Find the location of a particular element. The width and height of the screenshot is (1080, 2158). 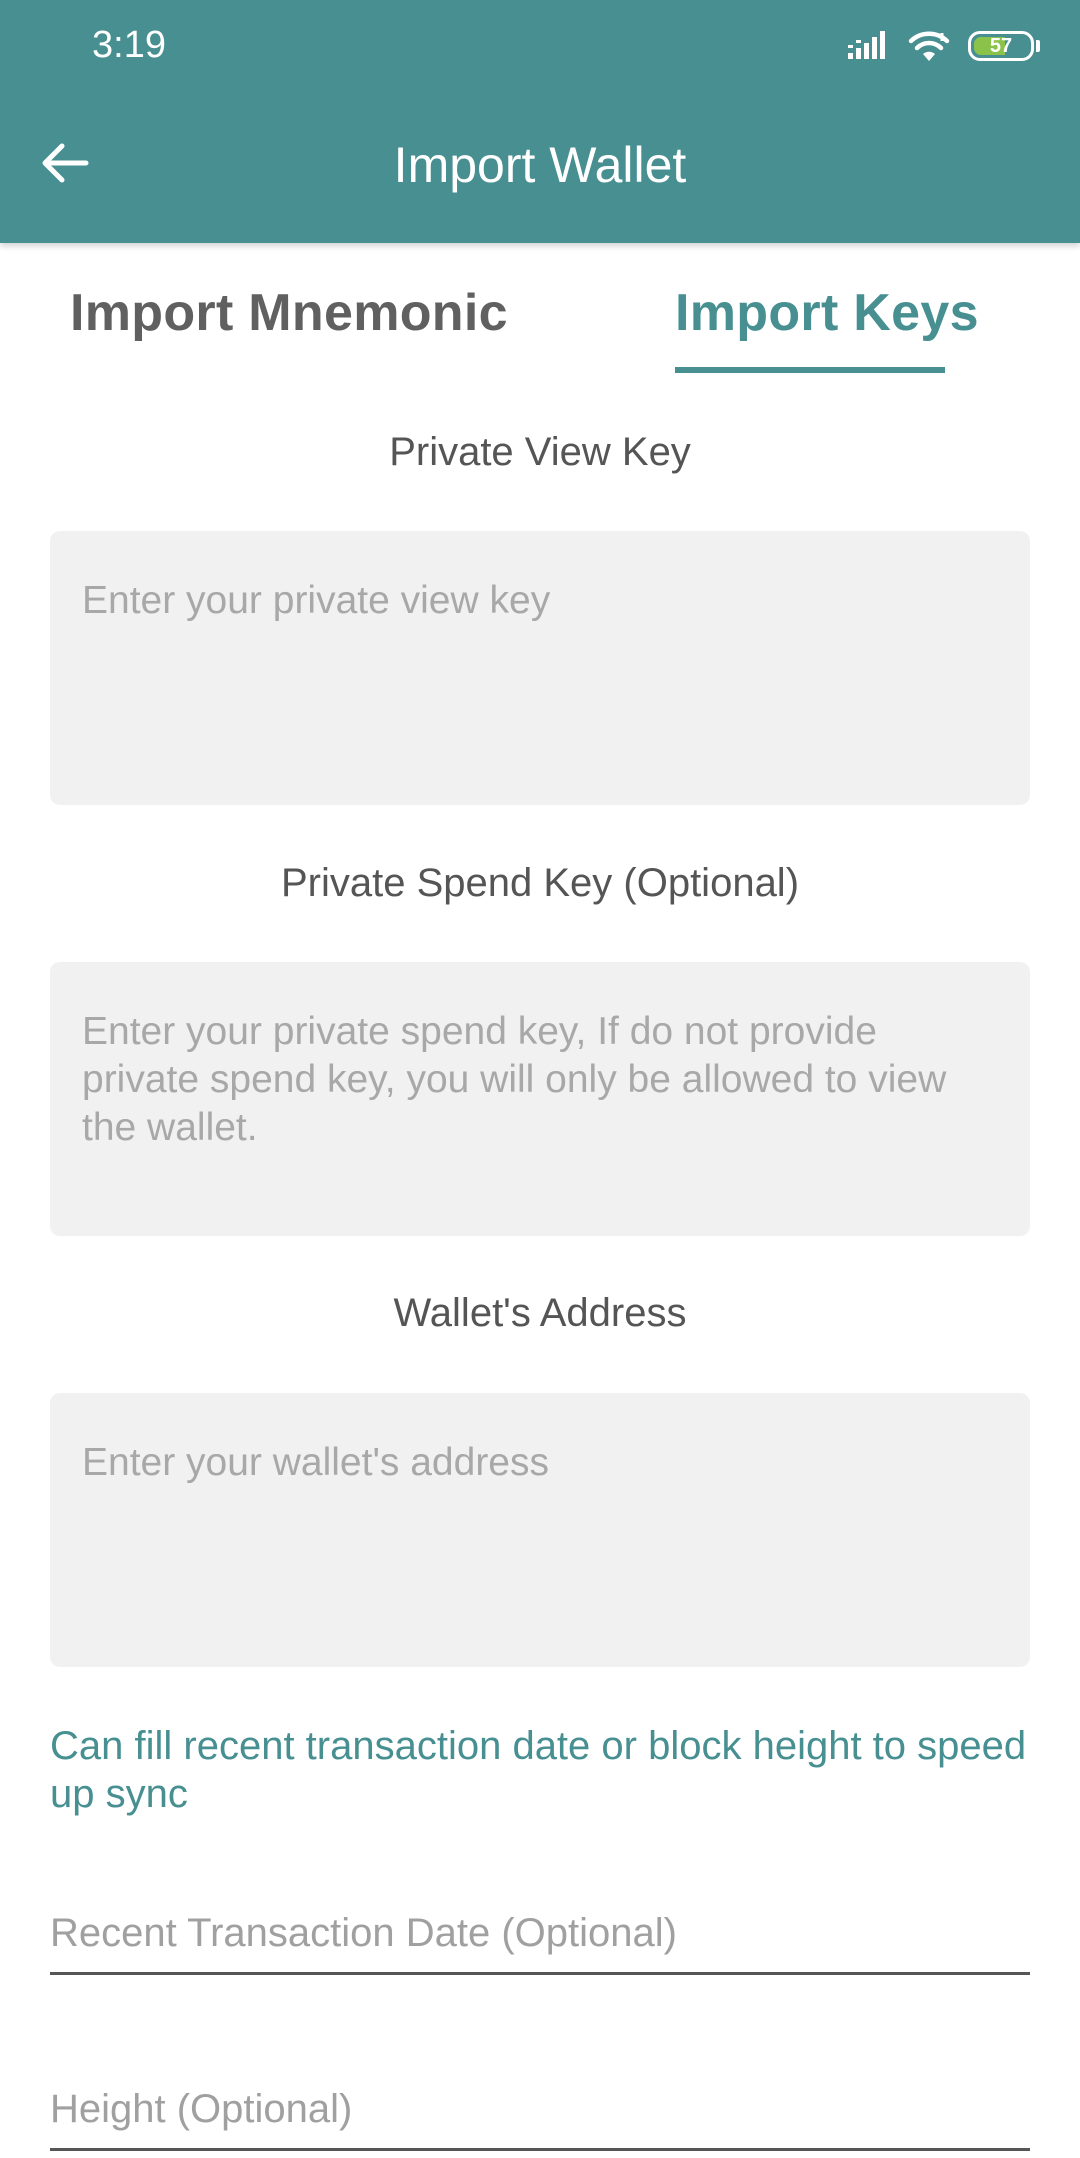

wallet-address-input is located at coordinates (540, 1530).